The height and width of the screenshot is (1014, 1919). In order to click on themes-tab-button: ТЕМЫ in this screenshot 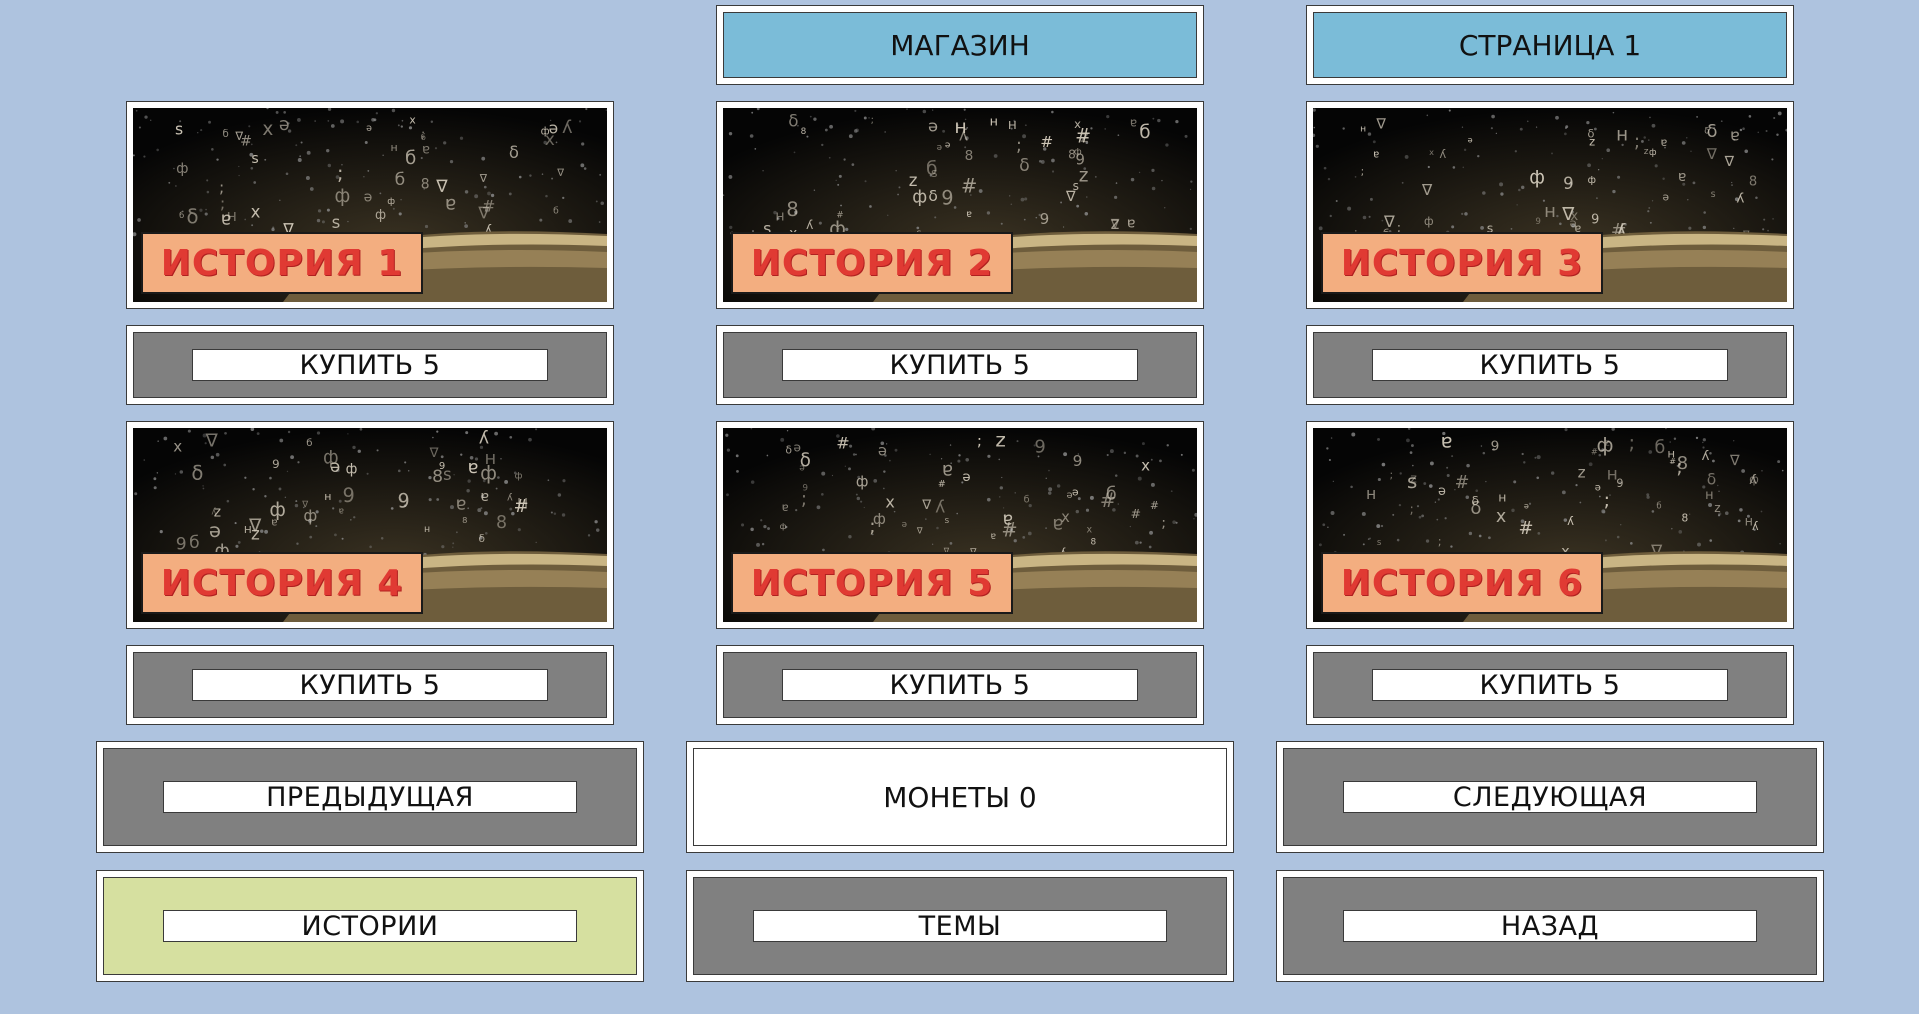, I will do `click(960, 926)`.